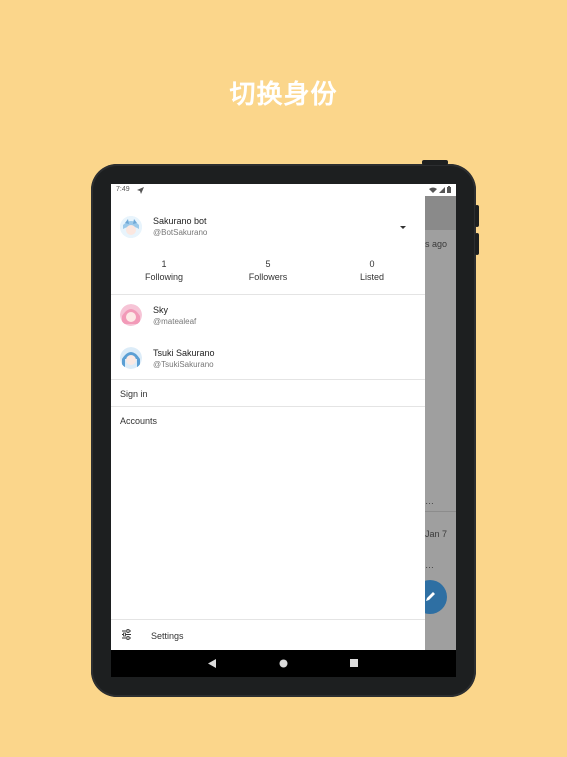 This screenshot has width=567, height=757. I want to click on wifi-icon, so click(433, 190).